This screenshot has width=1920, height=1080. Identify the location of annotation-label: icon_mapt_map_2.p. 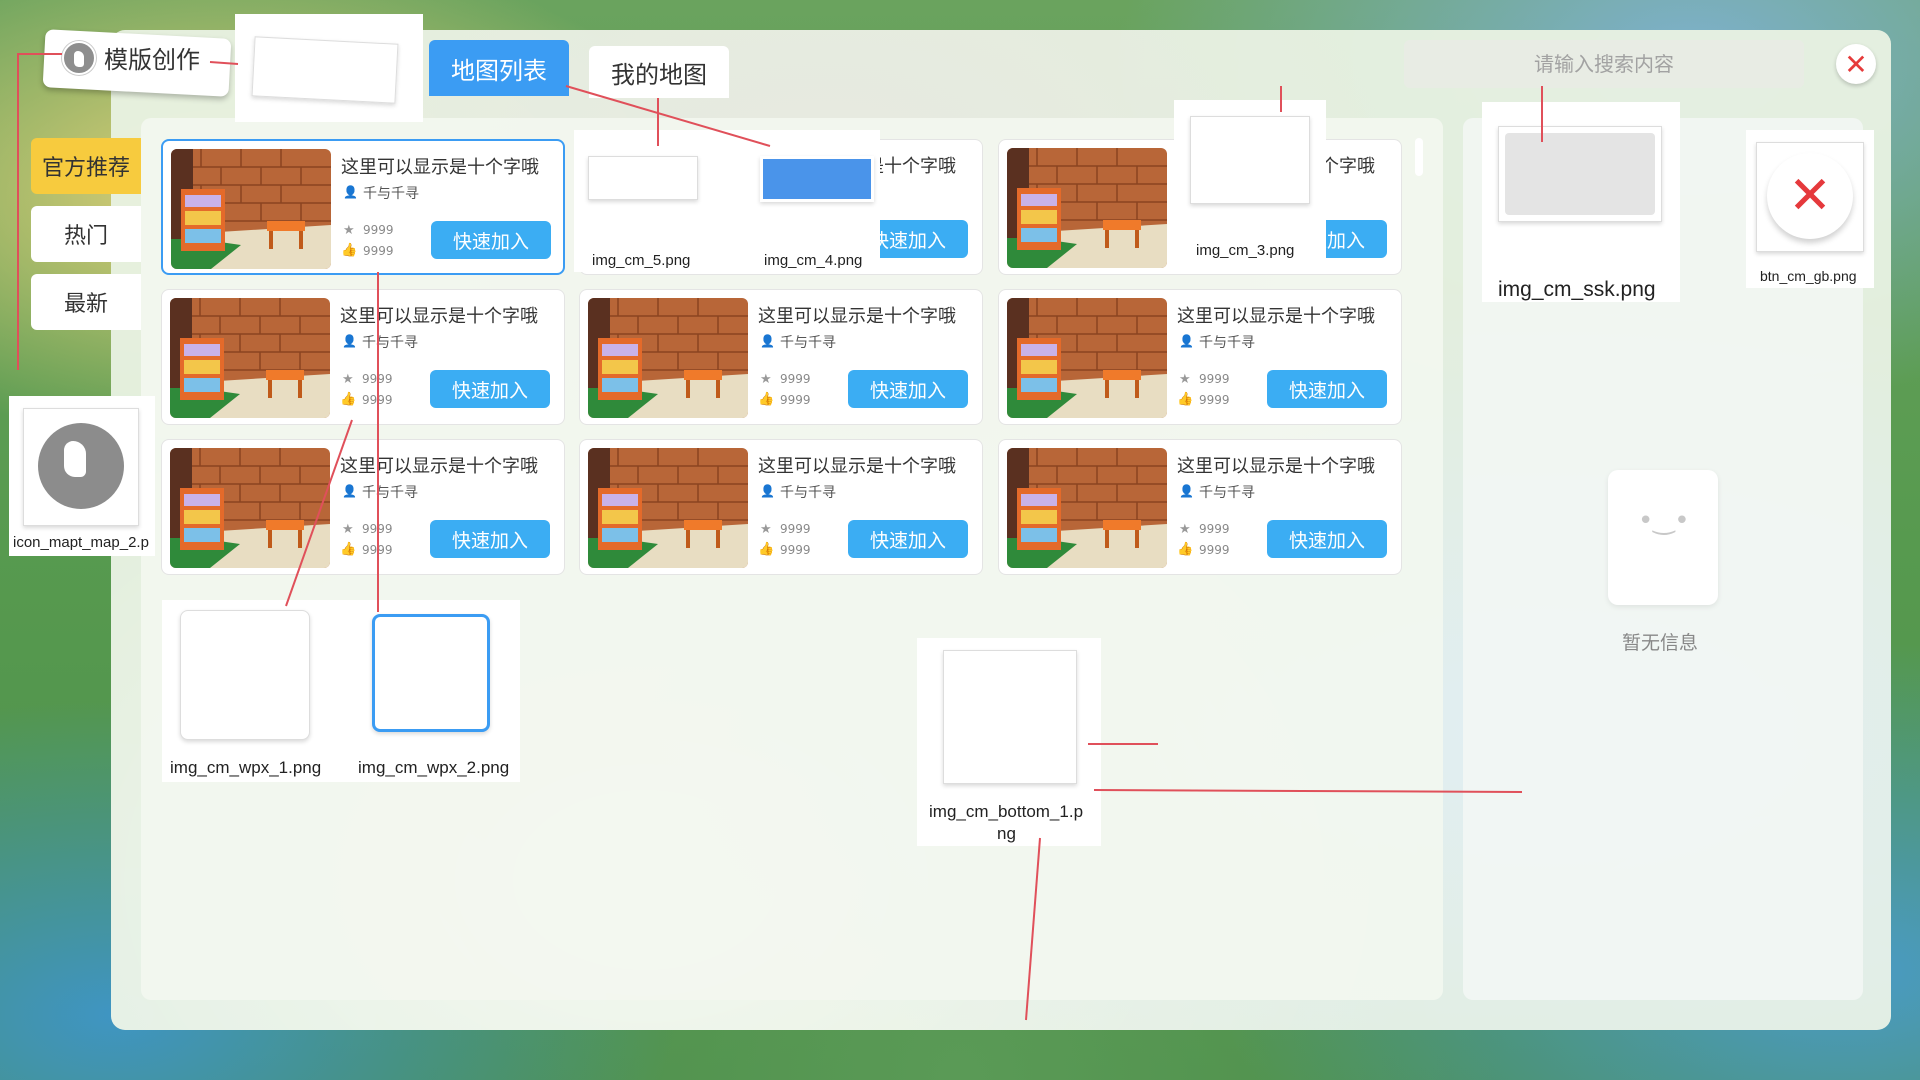
(81, 542).